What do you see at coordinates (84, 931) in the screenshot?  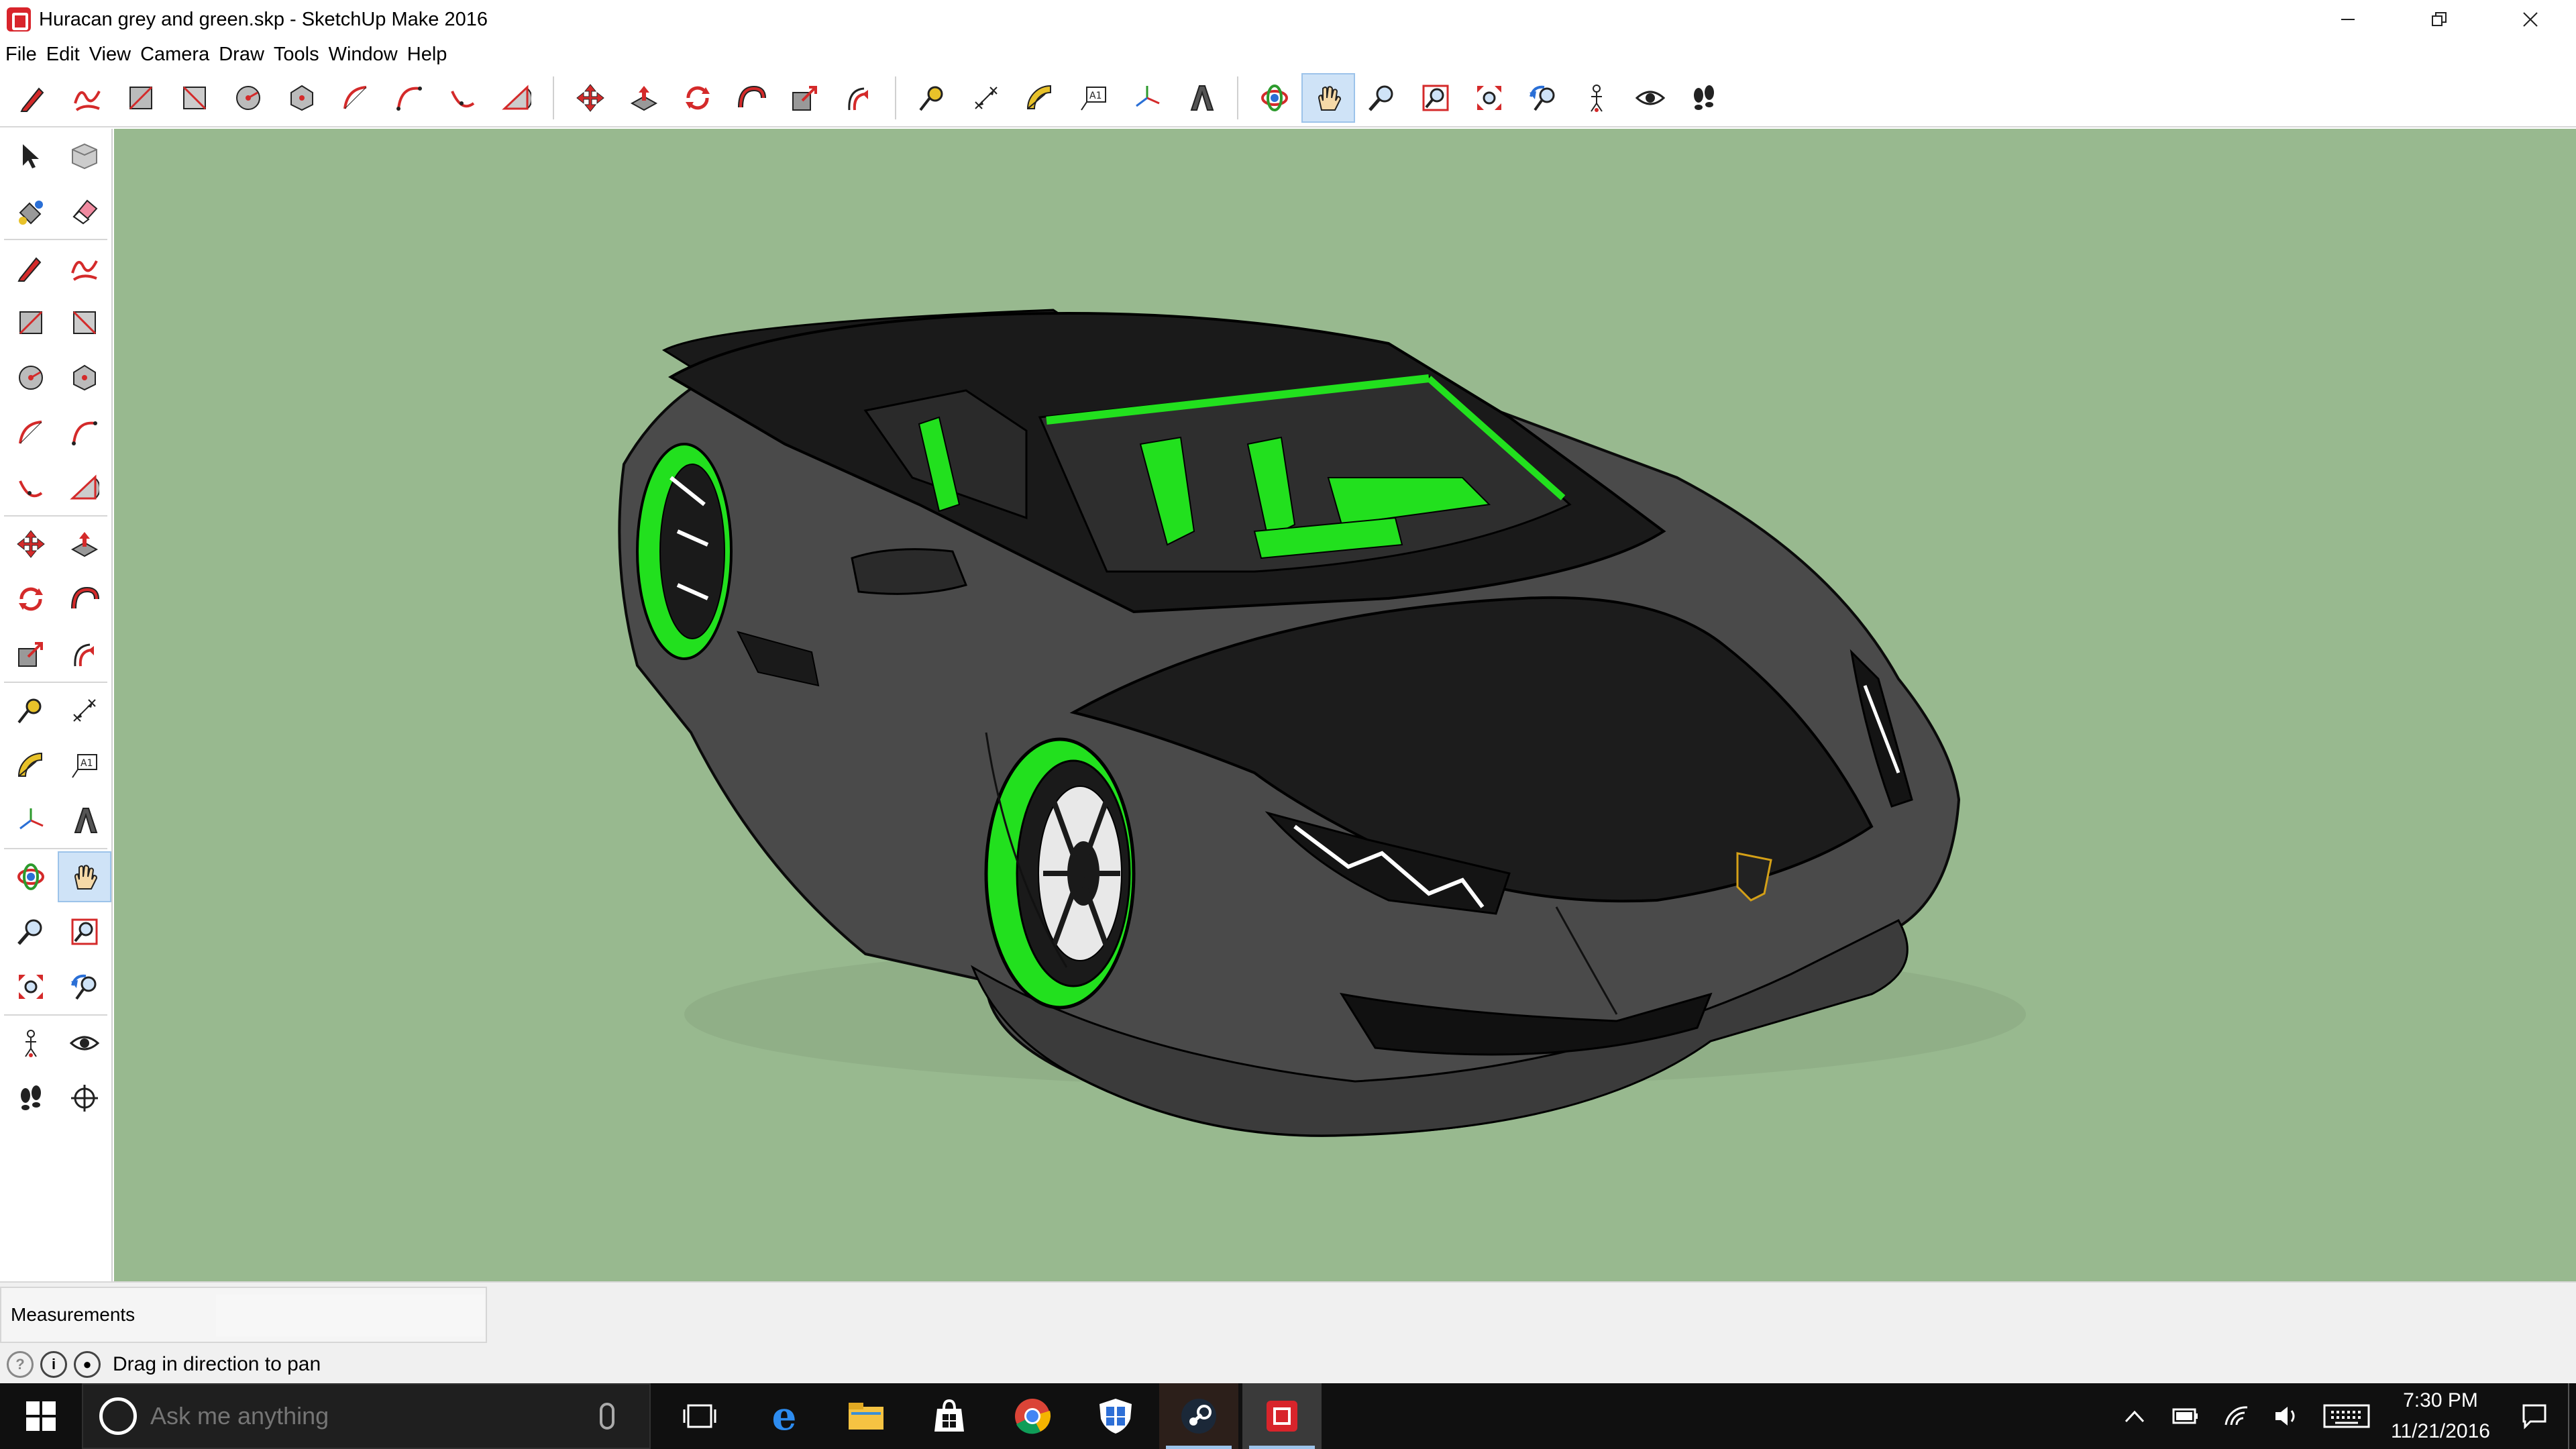 I see `palette-zoom-window-button` at bounding box center [84, 931].